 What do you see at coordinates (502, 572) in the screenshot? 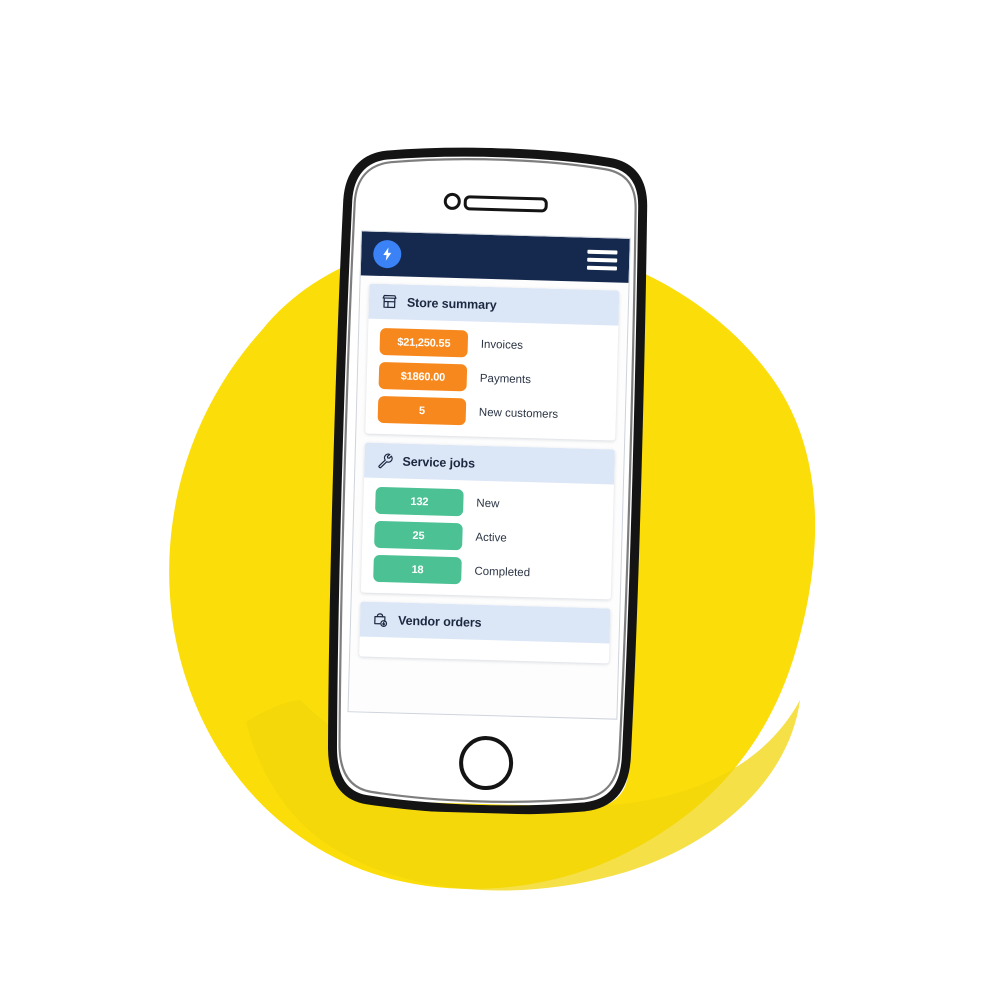
I see `stat-label: Completed` at bounding box center [502, 572].